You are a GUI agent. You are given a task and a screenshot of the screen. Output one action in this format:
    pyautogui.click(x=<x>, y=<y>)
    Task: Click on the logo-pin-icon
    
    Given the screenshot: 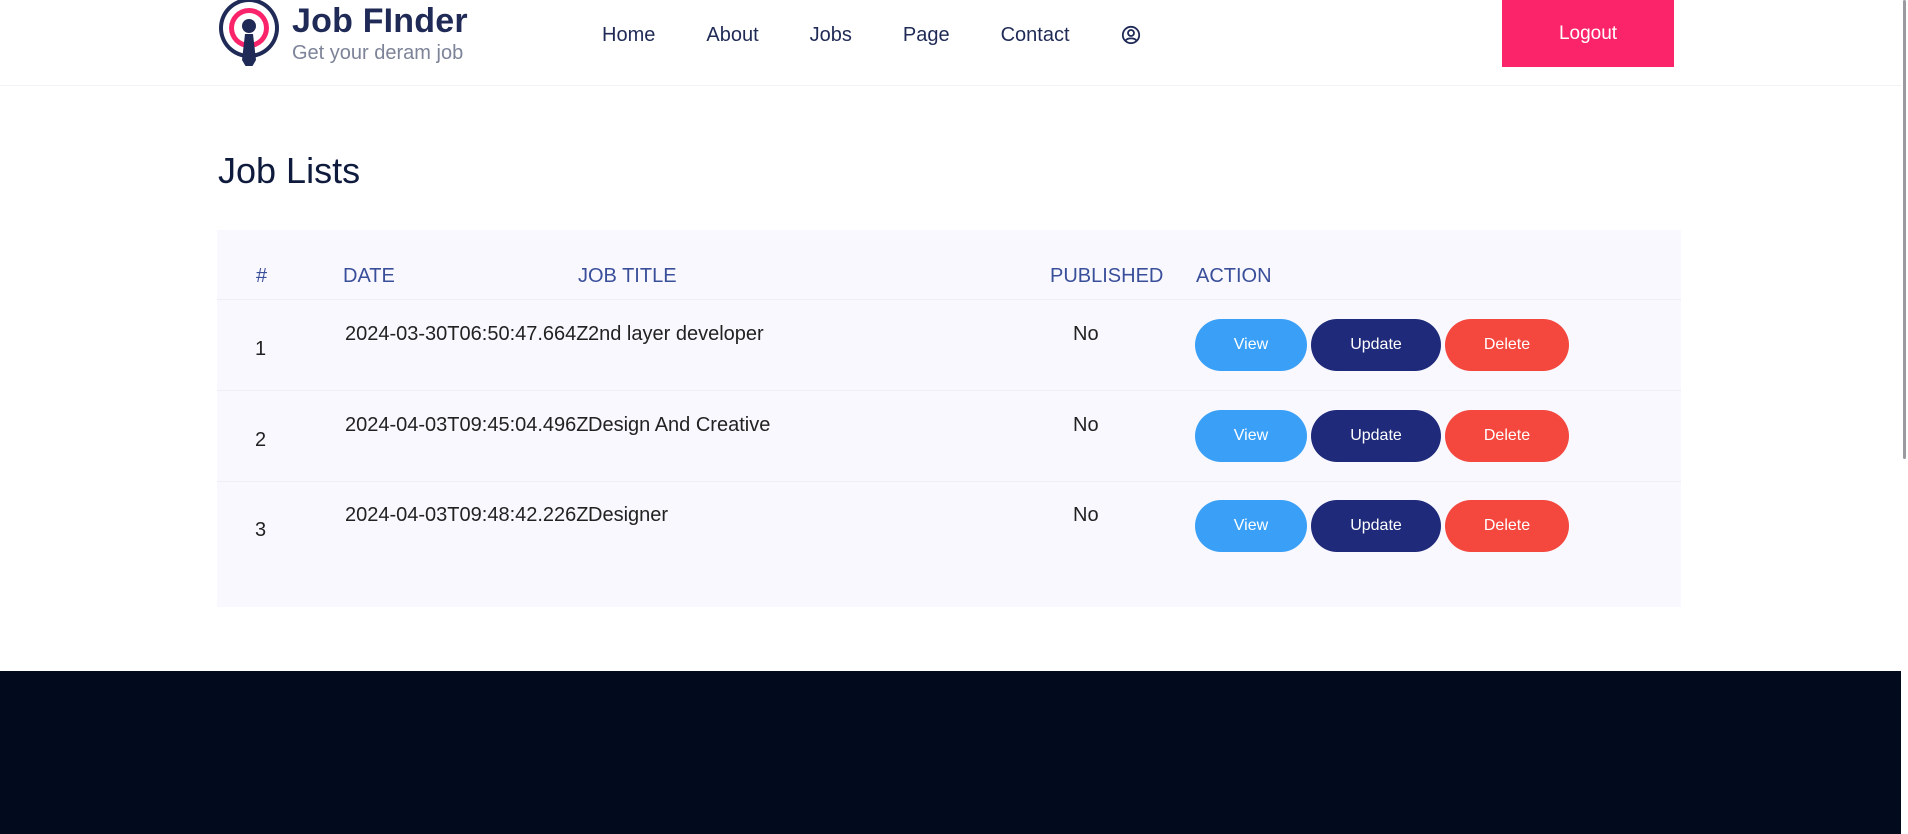 What is the action you would take?
    pyautogui.click(x=249, y=37)
    